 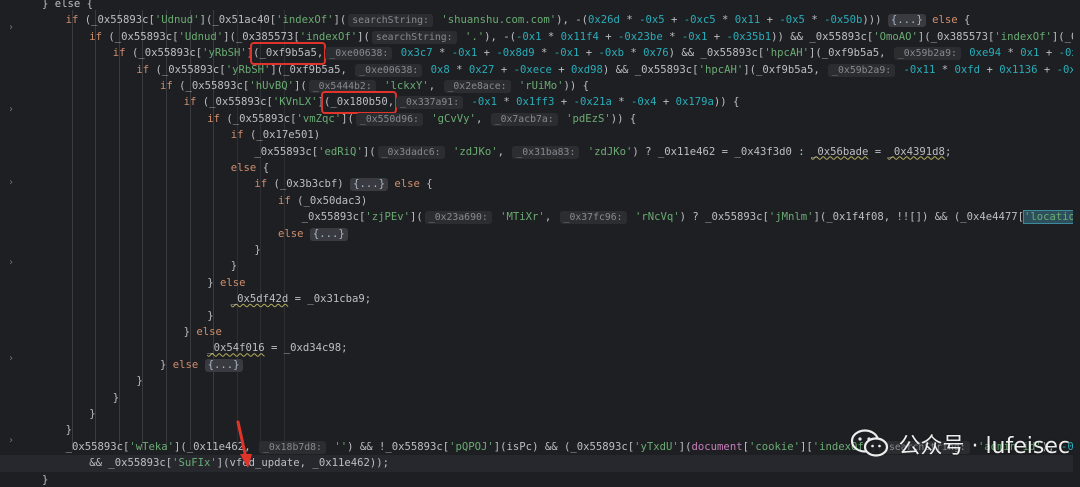 What do you see at coordinates (46, 6) in the screenshot?
I see `code-line: } else {` at bounding box center [46, 6].